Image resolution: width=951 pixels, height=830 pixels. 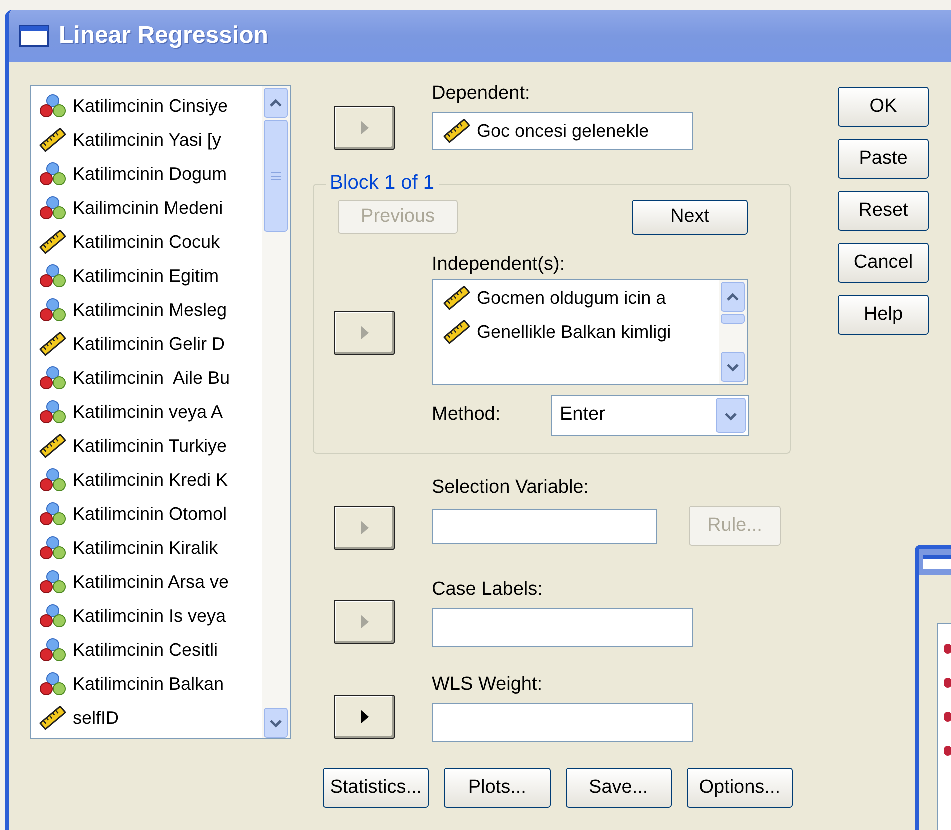 What do you see at coordinates (145, 650) in the screenshot?
I see `variable-name: Katilimcinin Cesitli` at bounding box center [145, 650].